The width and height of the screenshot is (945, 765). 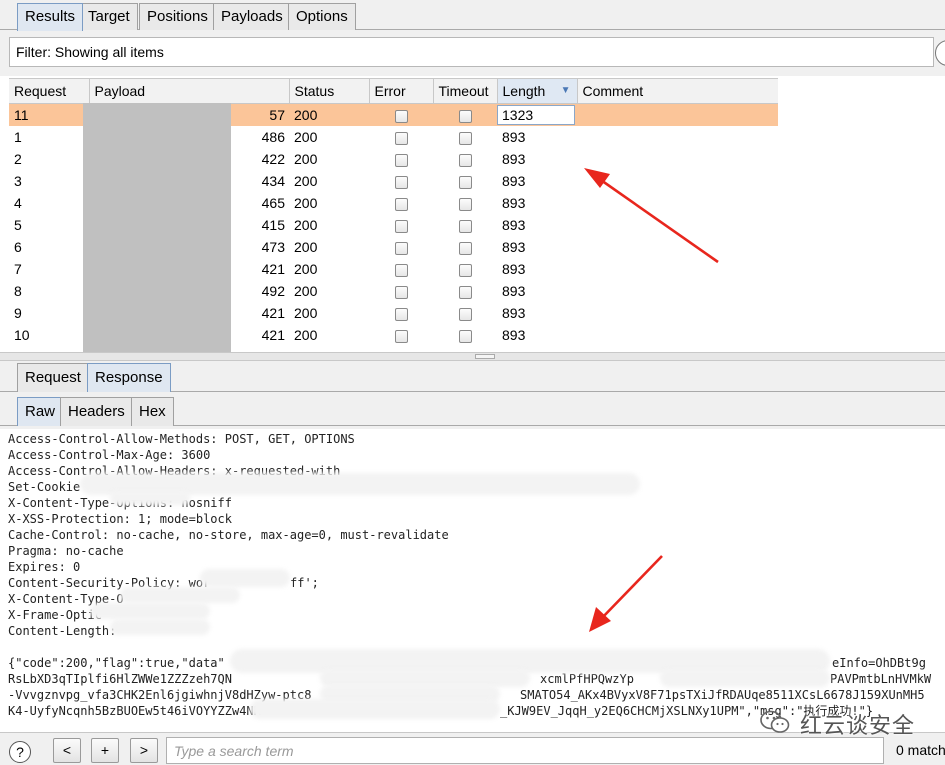 I want to click on request-cell: 10, so click(x=22, y=335).